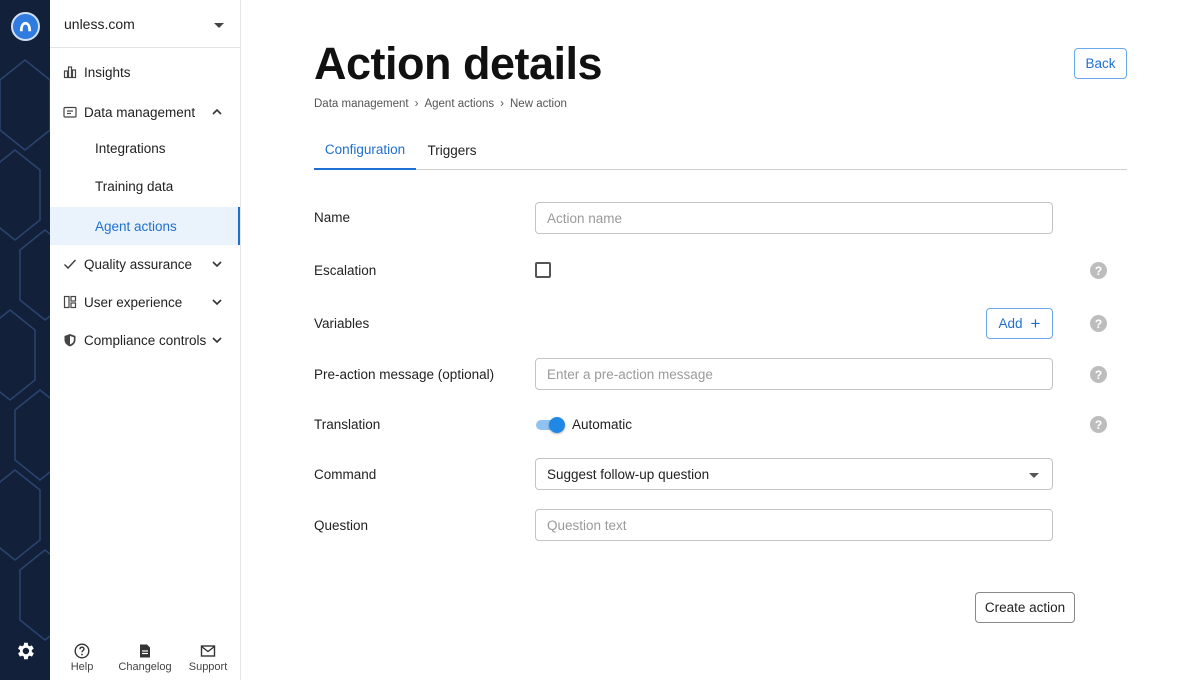  Describe the element at coordinates (1025, 607) in the screenshot. I see `create-action-button: Create action` at that location.